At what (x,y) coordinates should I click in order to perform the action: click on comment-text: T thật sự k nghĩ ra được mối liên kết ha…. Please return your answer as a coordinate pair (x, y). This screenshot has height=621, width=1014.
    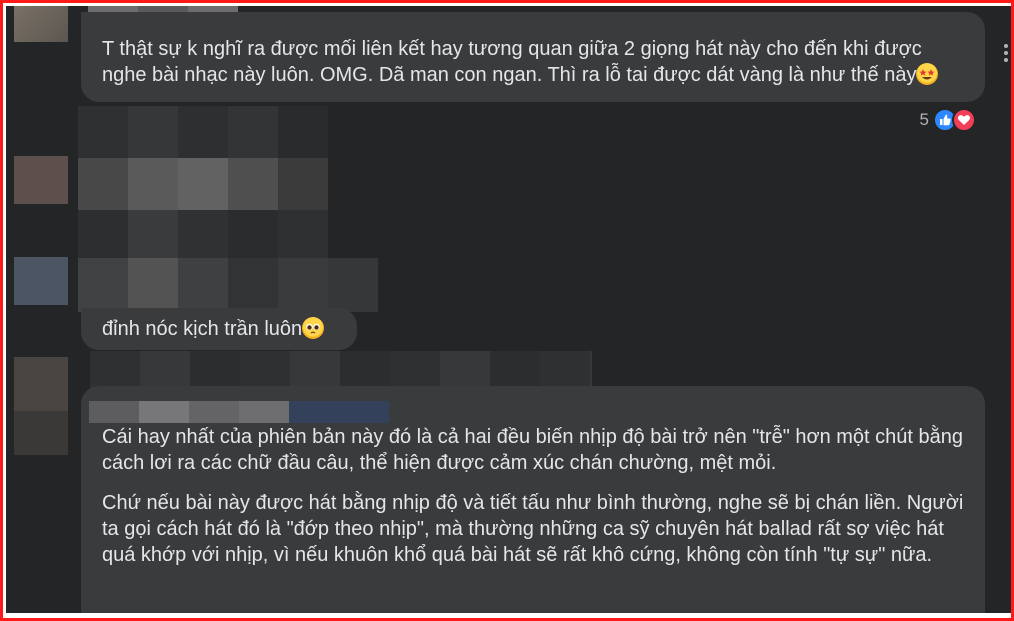
    Looking at the image, I should click on (532, 62).